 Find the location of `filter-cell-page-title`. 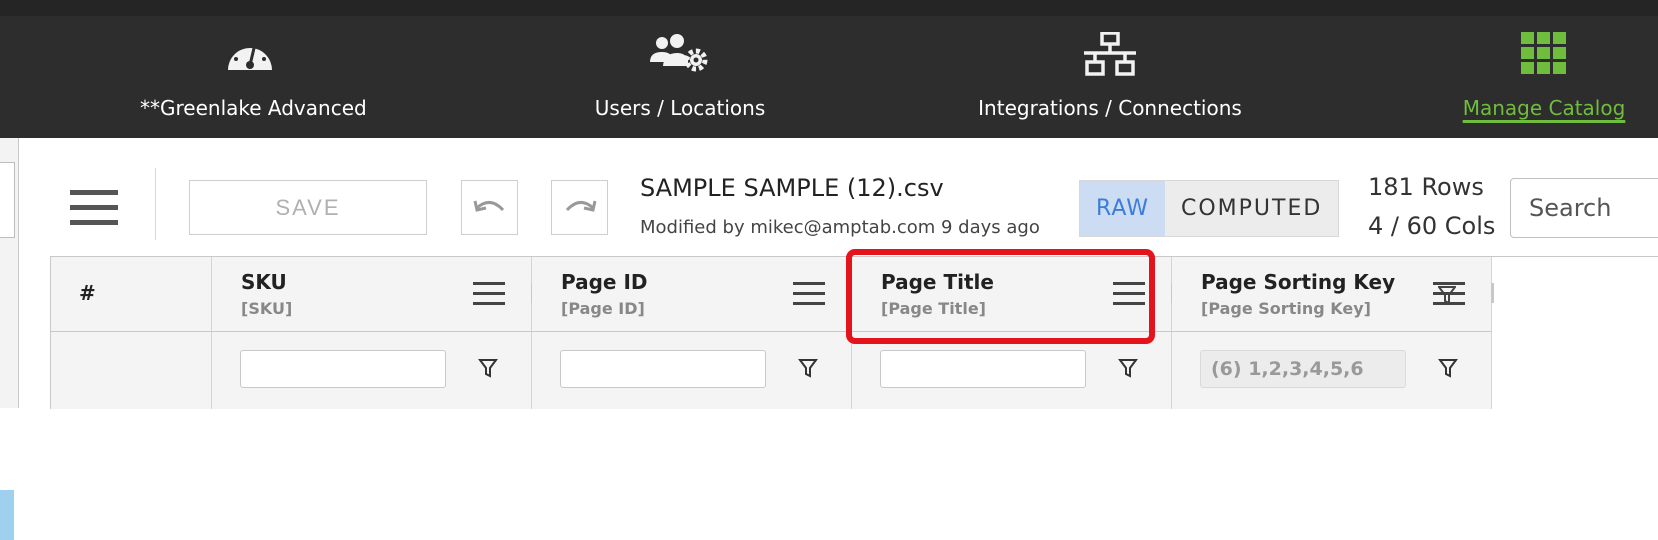

filter-cell-page-title is located at coordinates (1012, 370).